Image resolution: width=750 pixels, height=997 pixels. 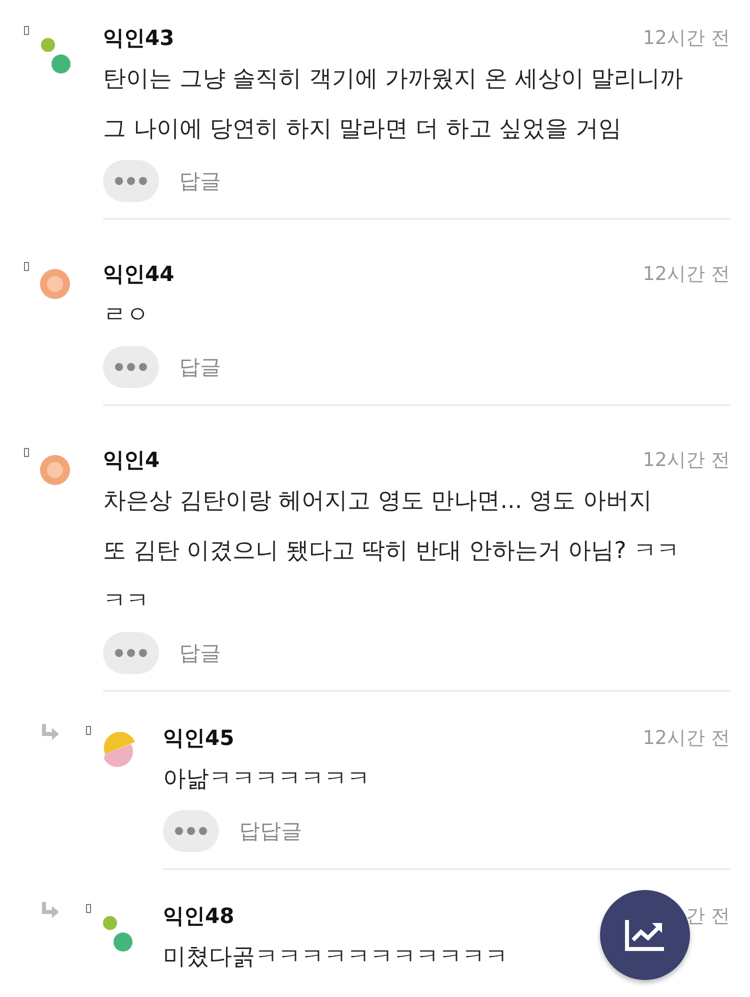 What do you see at coordinates (335, 957) in the screenshot?
I see `comment-text: 미쳤다곩ㅋㅋㅋㅋㅋㅋㅋㅋㅋㅋㅋ` at bounding box center [335, 957].